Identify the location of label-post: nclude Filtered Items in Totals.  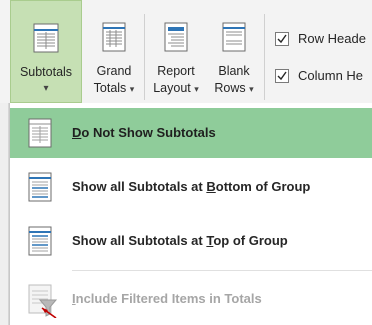
(168, 298).